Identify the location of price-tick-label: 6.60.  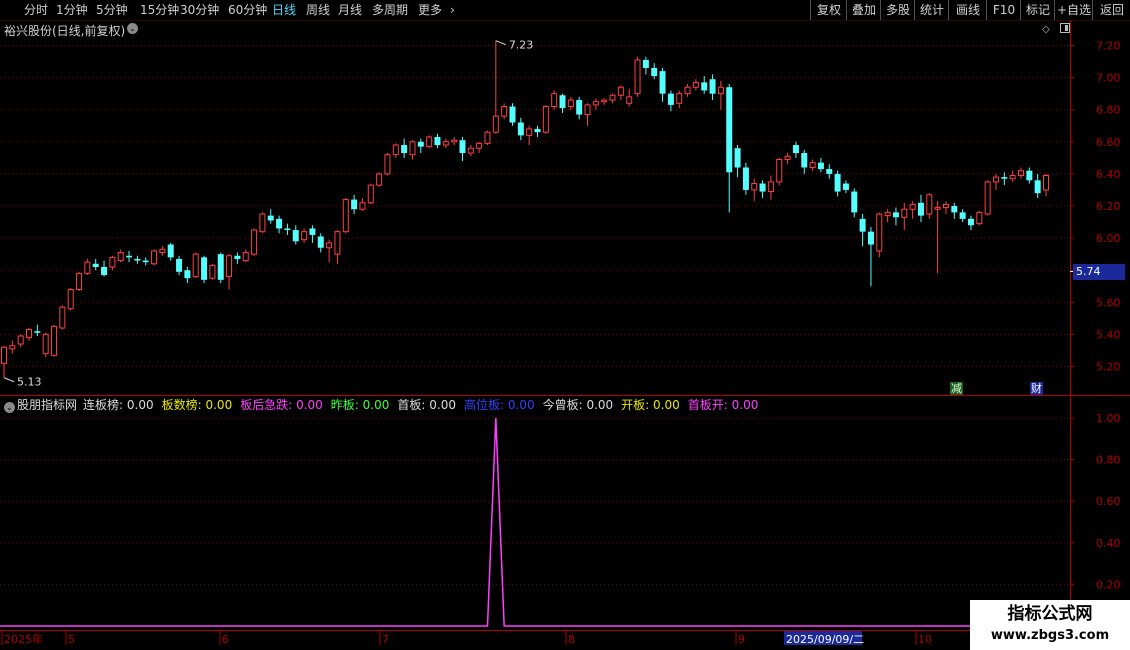
(1108, 142).